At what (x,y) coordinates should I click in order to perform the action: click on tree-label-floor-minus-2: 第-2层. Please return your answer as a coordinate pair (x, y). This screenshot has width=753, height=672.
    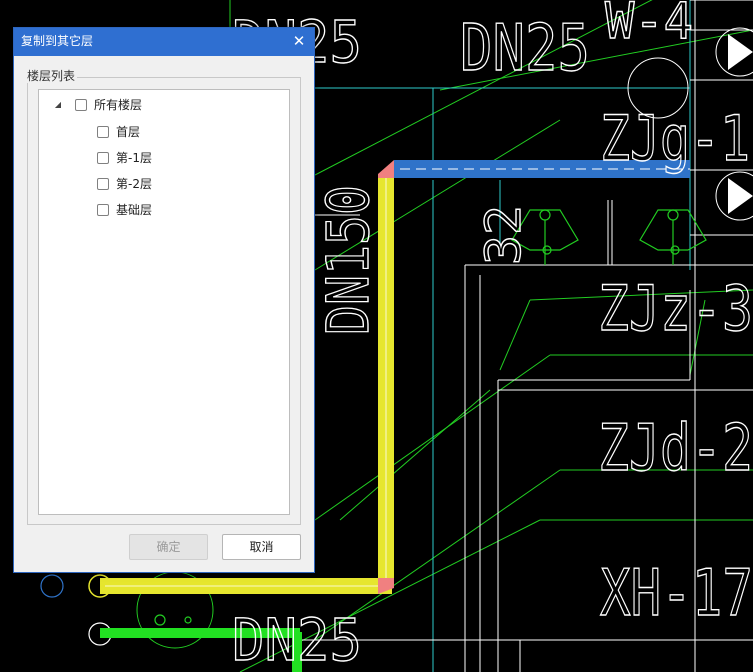
    Looking at the image, I should click on (134, 184).